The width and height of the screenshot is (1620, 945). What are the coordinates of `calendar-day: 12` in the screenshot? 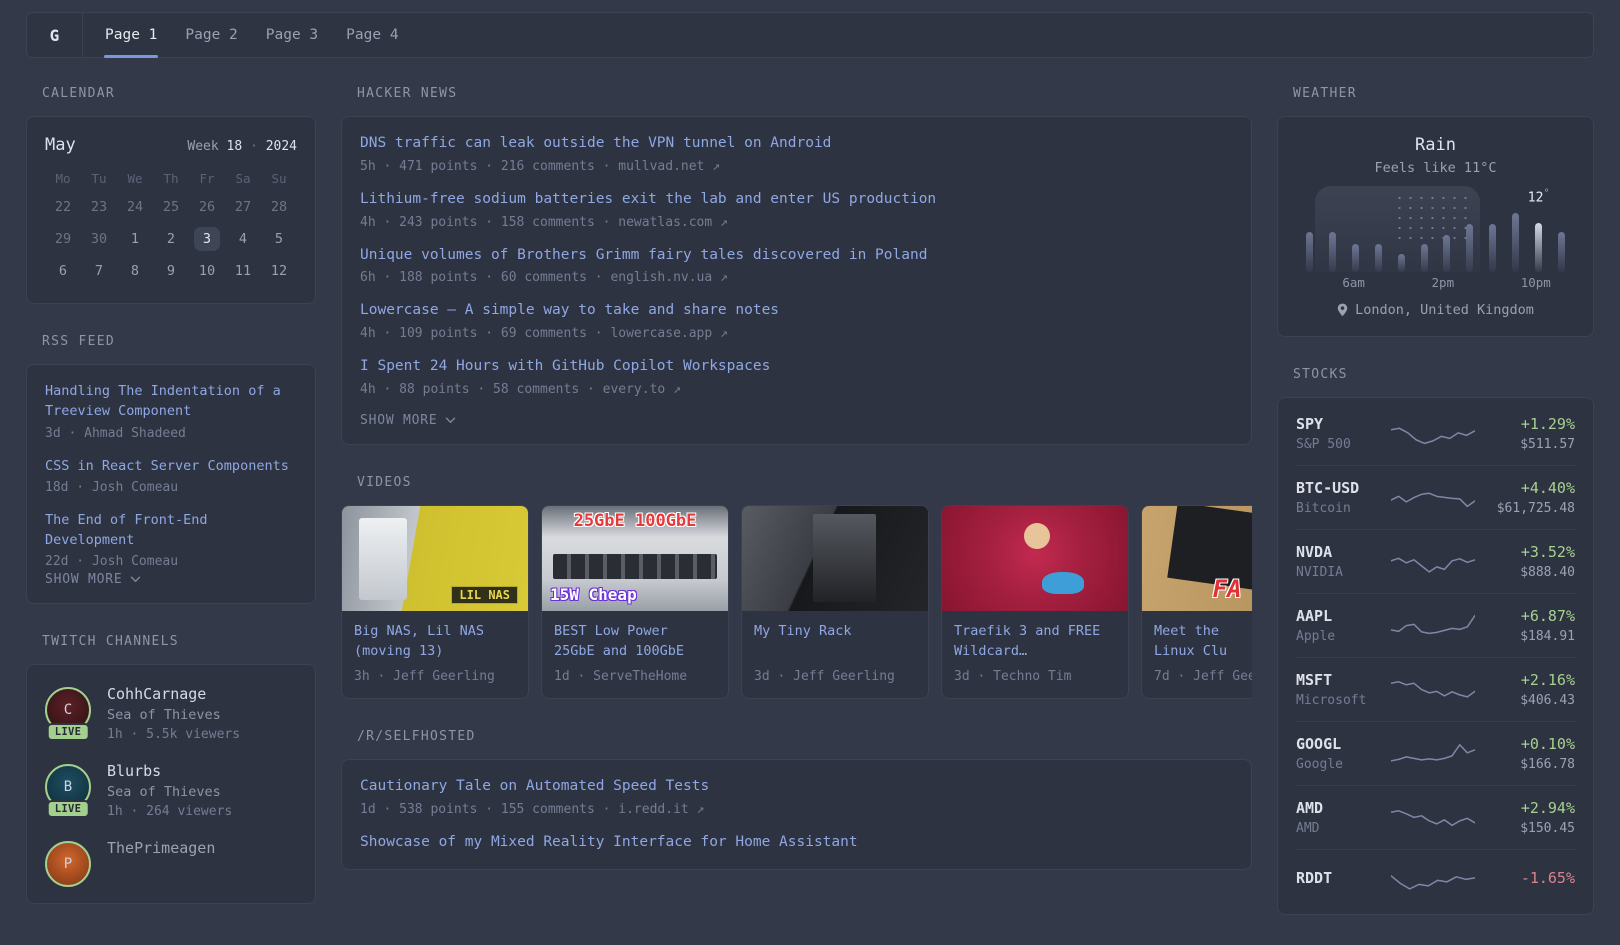 It's located at (279, 270).